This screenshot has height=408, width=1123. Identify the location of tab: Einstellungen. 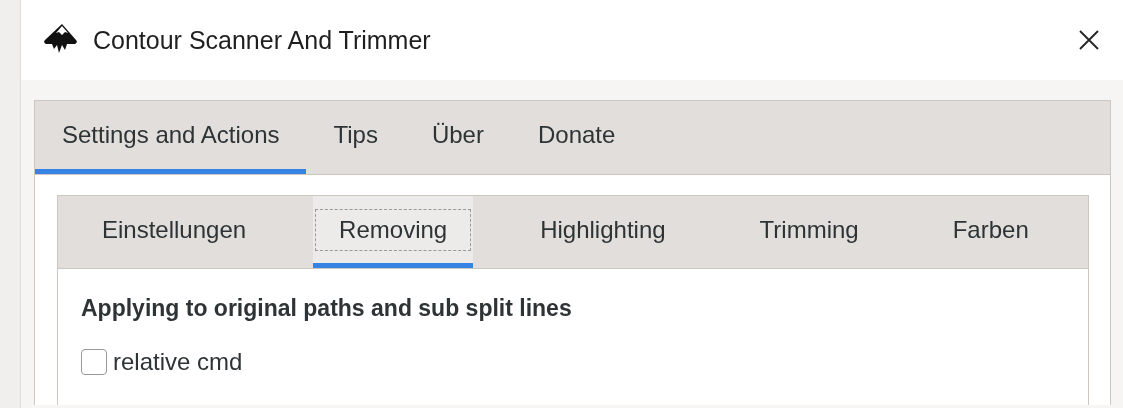
(174, 232).